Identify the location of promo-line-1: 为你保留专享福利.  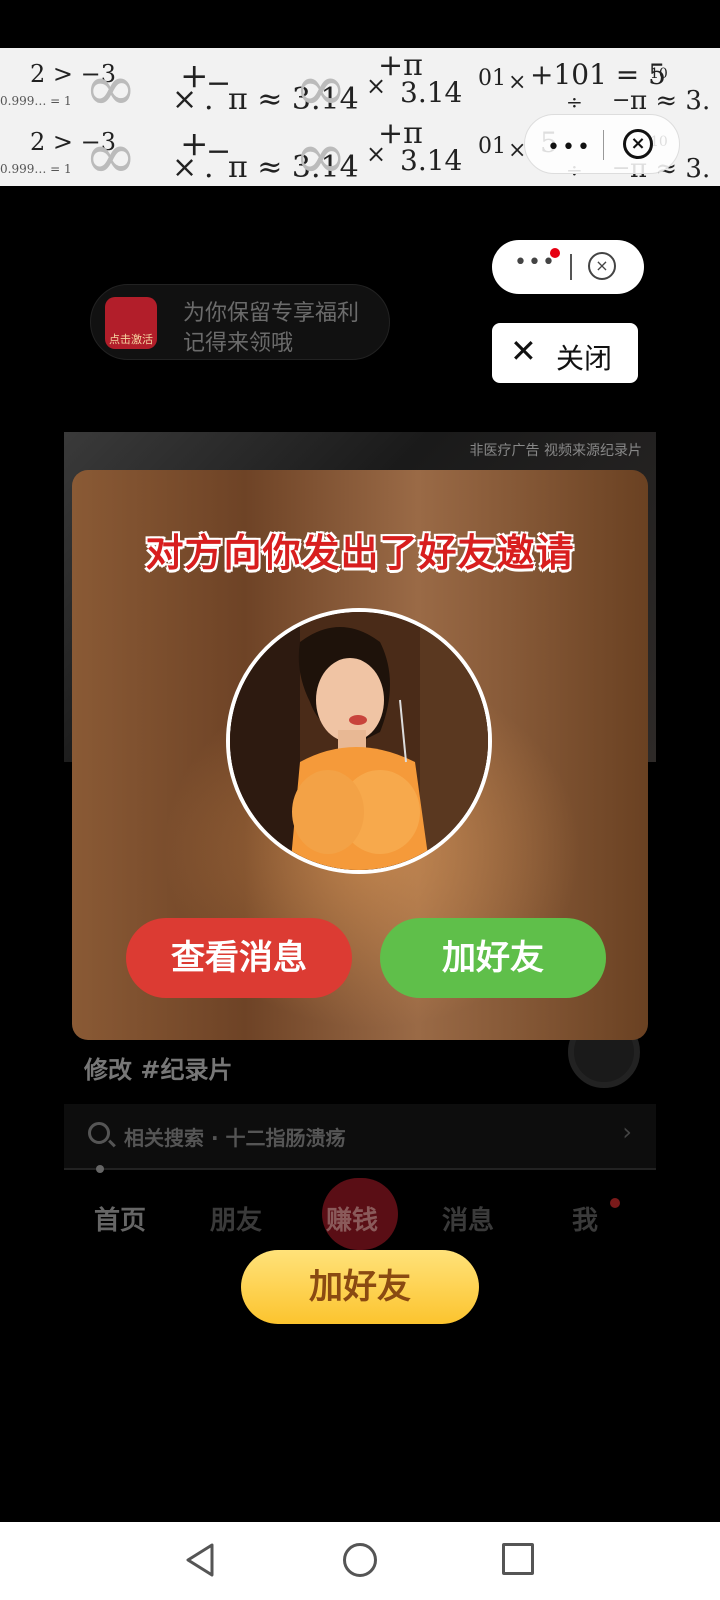
(271, 313).